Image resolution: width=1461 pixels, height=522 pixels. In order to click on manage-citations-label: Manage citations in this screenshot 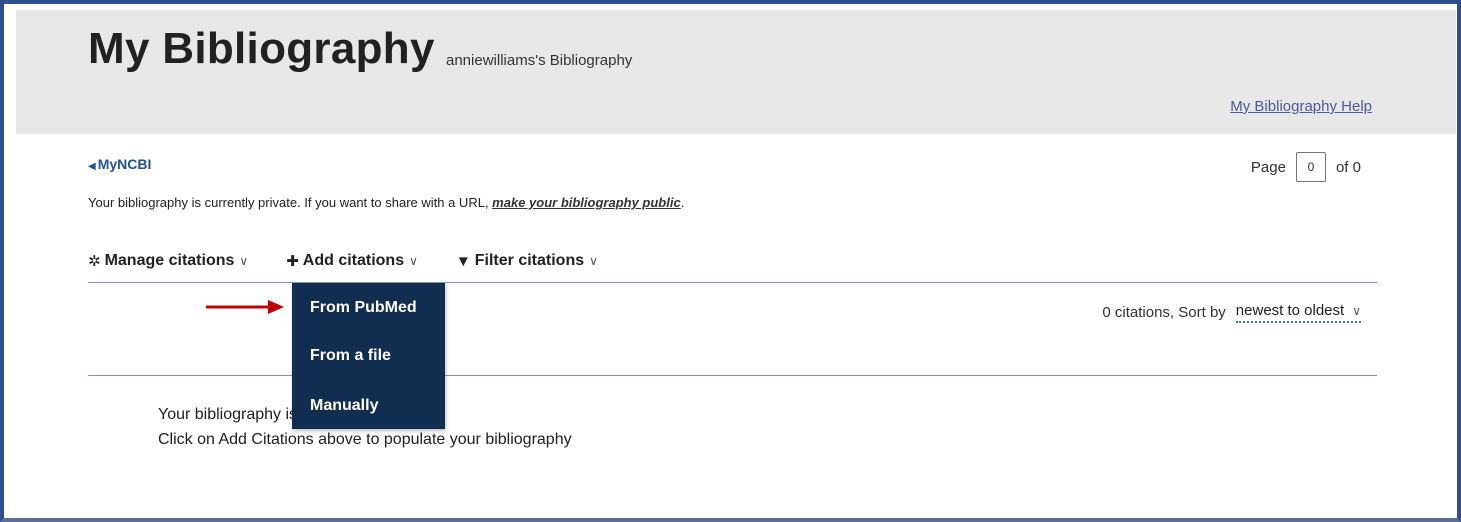, I will do `click(169, 260)`.